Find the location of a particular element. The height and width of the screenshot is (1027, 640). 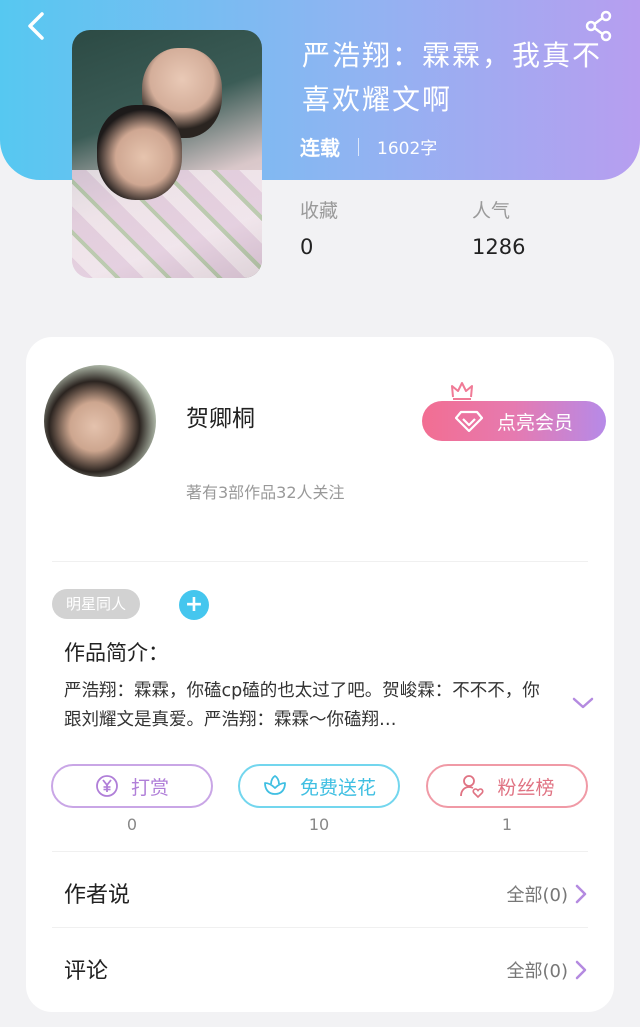

serial-status: 连载 is located at coordinates (320, 148).